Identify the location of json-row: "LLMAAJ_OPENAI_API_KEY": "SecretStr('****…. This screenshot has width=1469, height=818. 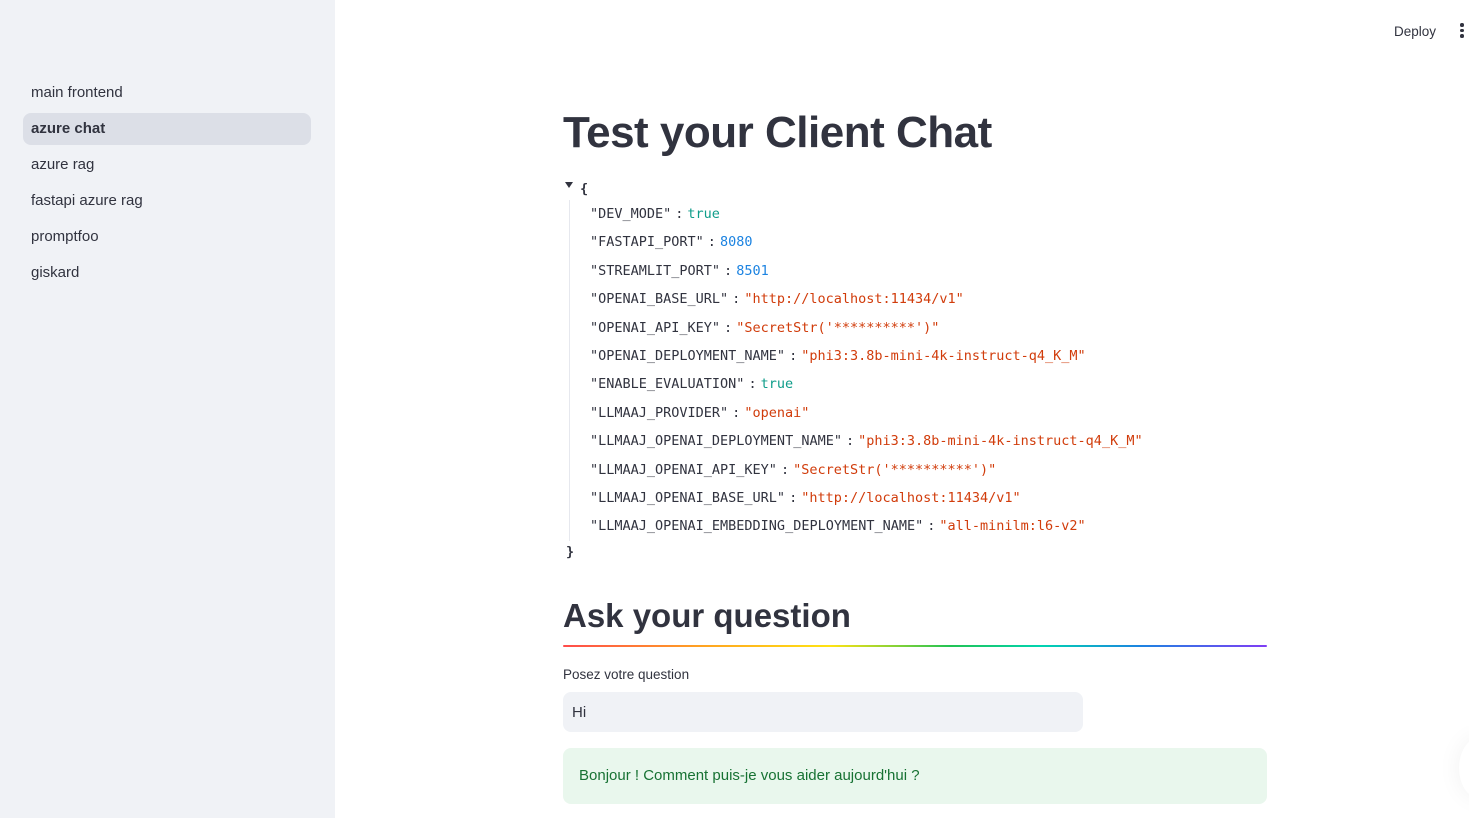
(793, 469).